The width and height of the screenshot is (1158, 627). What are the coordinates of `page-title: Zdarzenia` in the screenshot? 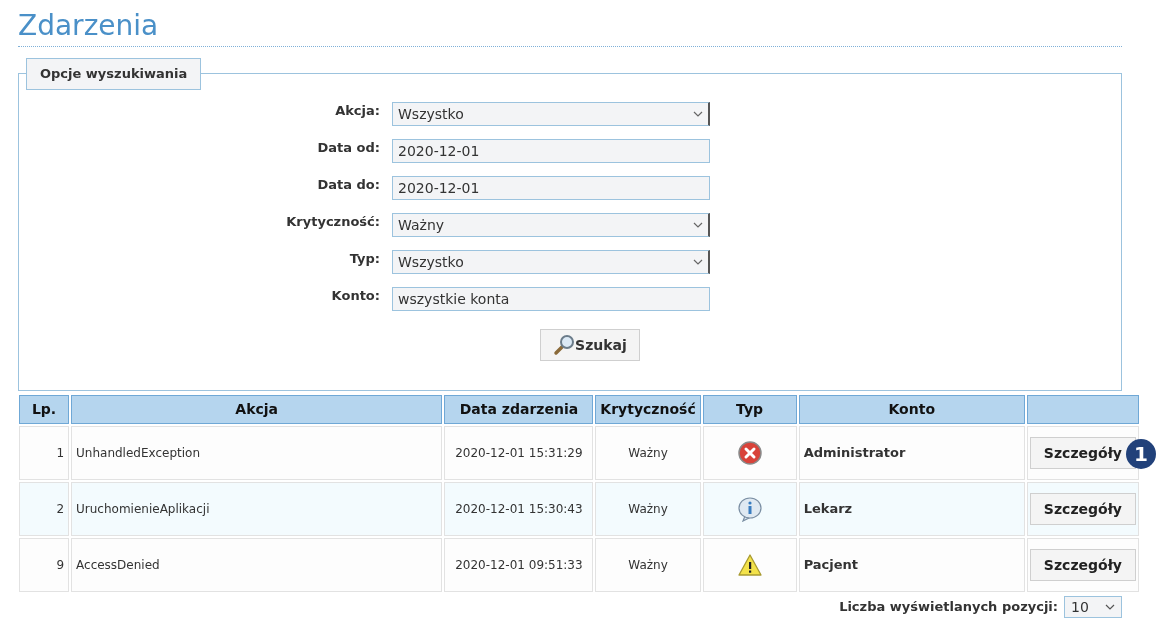 It's located at (88, 26).